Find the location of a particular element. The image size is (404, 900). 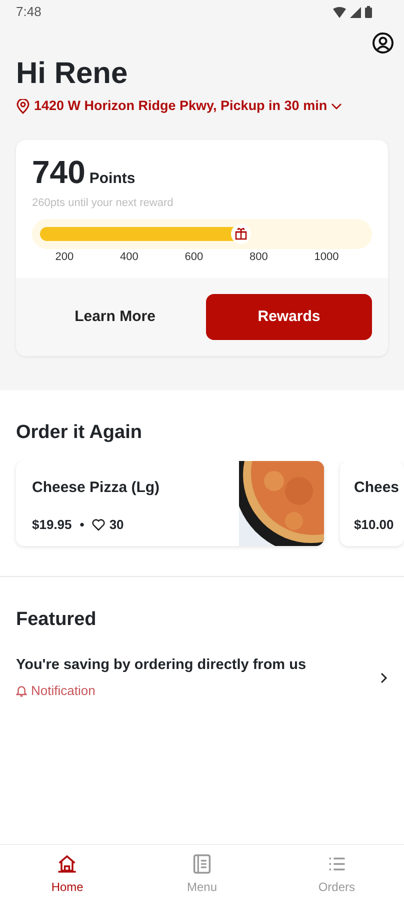

like-count: 30 is located at coordinates (116, 525).